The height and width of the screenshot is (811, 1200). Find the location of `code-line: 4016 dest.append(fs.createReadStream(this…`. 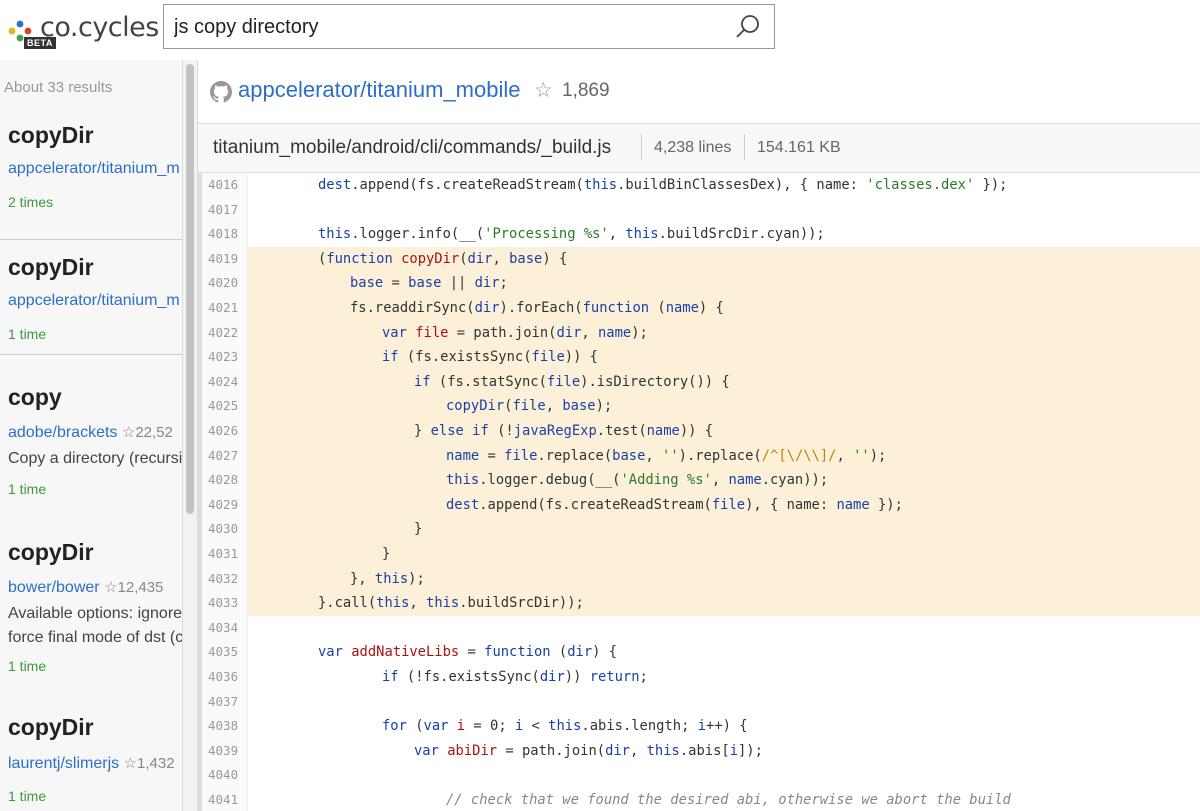

code-line: 4016 dest.append(fs.createReadStream(this… is located at coordinates (701, 185).